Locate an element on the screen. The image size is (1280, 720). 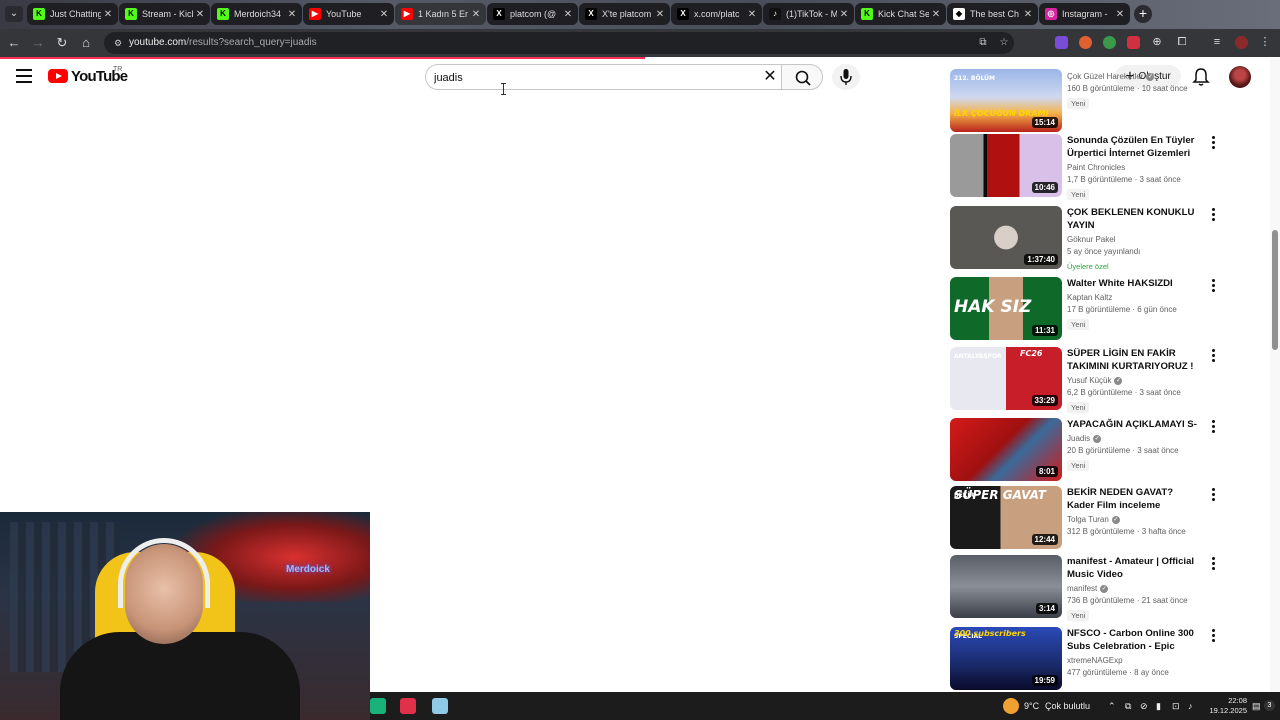
tray-chevron-icon: ⌃ is located at coordinates (1112, 706).